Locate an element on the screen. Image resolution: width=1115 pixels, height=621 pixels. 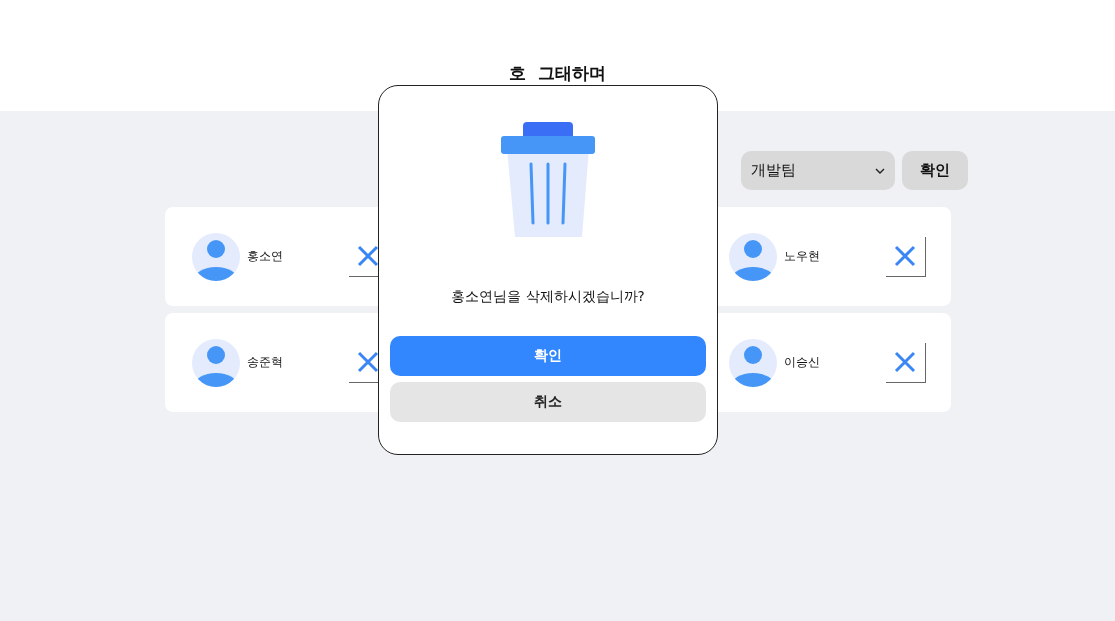
confirm-button: 확인 is located at coordinates (934, 170).